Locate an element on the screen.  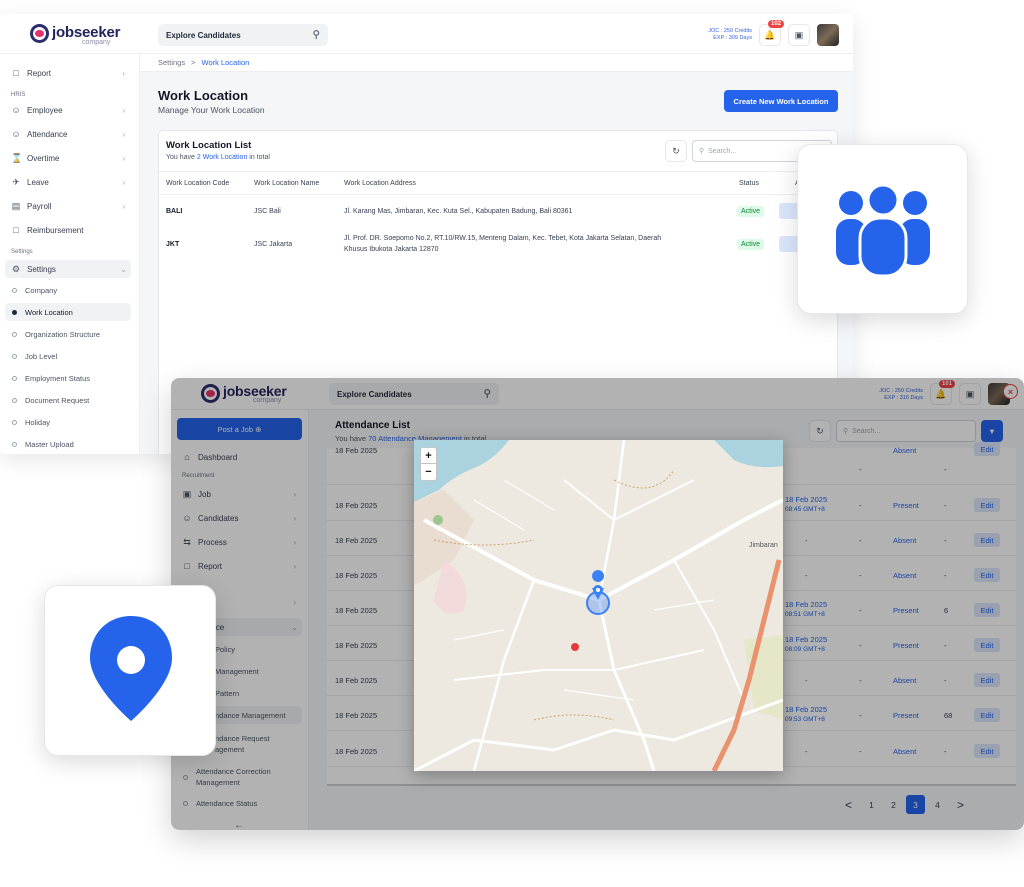
plane-icon: ✈ is located at coordinates (16, 182).